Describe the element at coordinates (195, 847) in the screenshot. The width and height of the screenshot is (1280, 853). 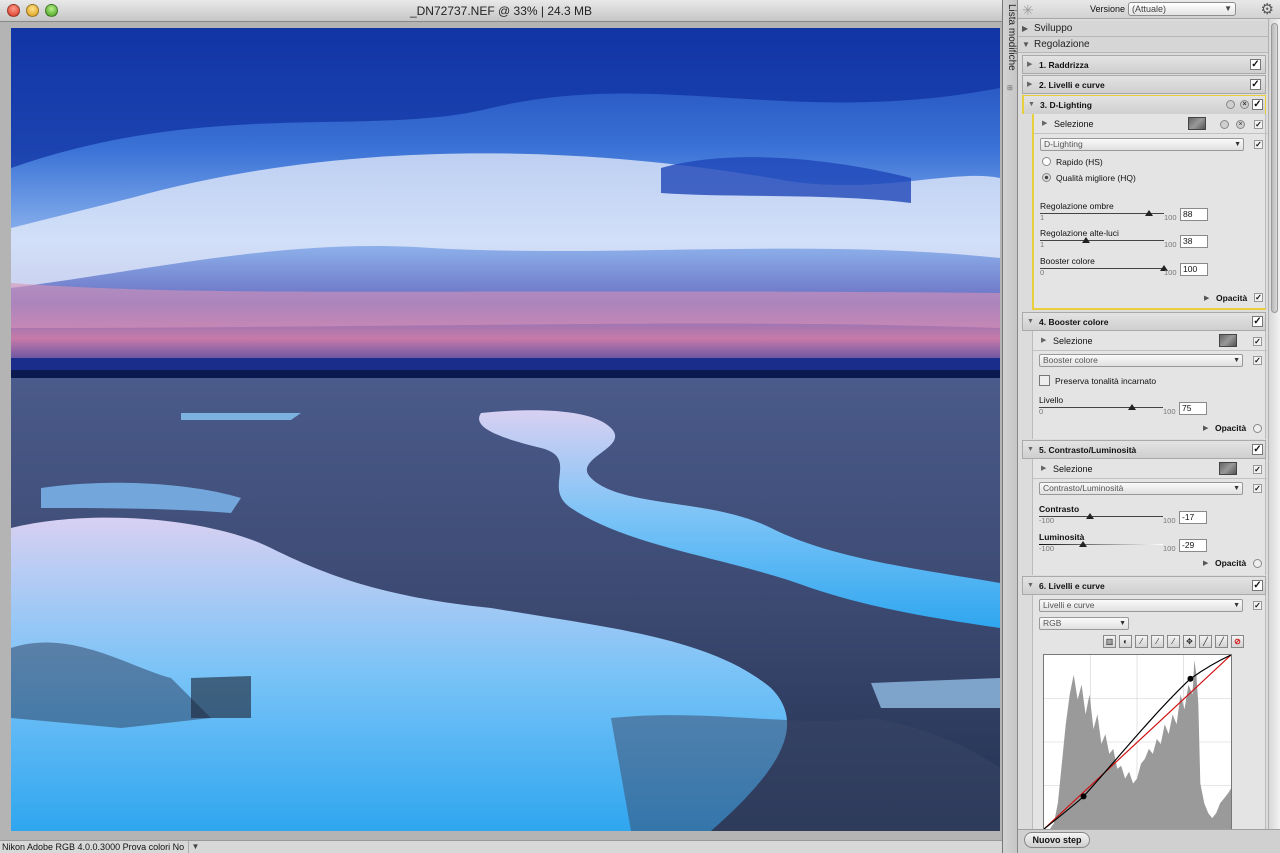
I see `status-dropdown-icon: ▼` at that location.